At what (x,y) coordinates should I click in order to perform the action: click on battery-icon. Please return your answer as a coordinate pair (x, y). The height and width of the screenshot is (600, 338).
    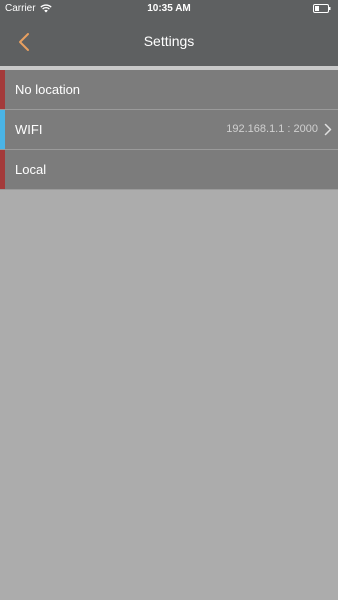
    Looking at the image, I should click on (322, 8).